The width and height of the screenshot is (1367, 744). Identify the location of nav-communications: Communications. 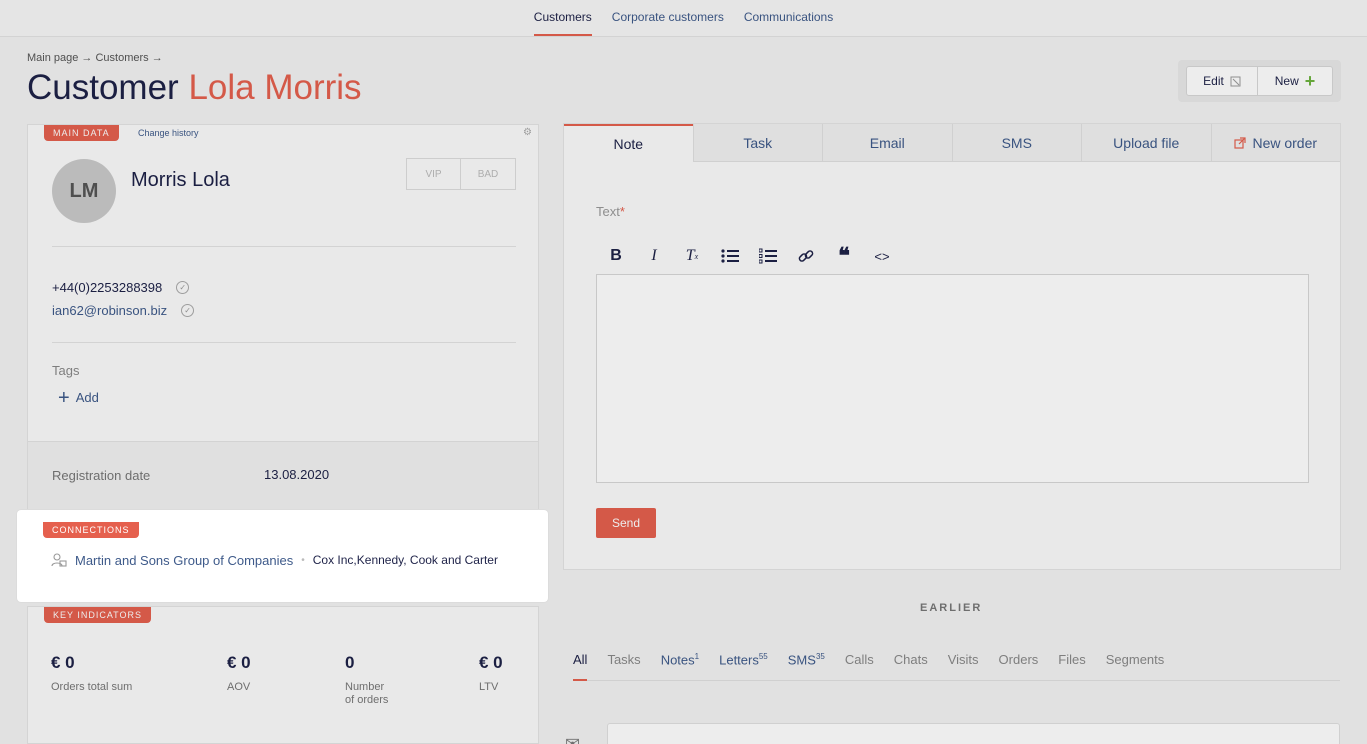
(788, 18).